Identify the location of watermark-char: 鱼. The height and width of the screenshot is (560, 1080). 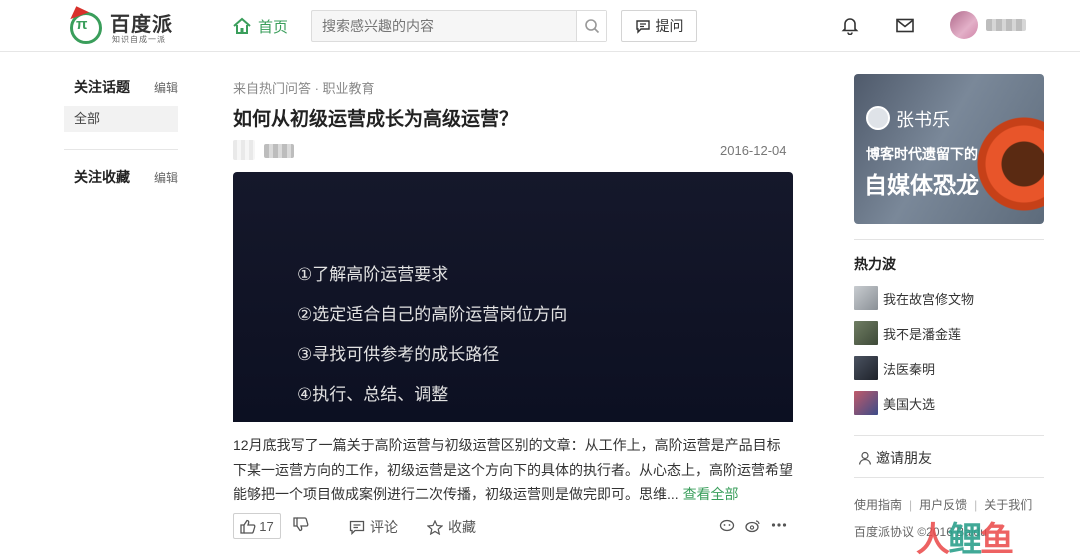
(997, 540).